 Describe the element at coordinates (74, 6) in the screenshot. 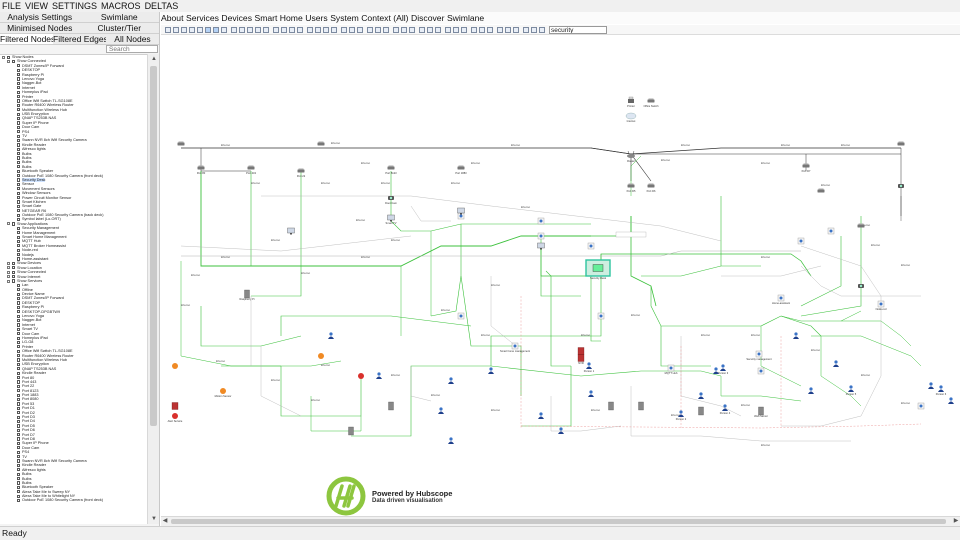

I see `menu-settings: SETTINGS` at that location.